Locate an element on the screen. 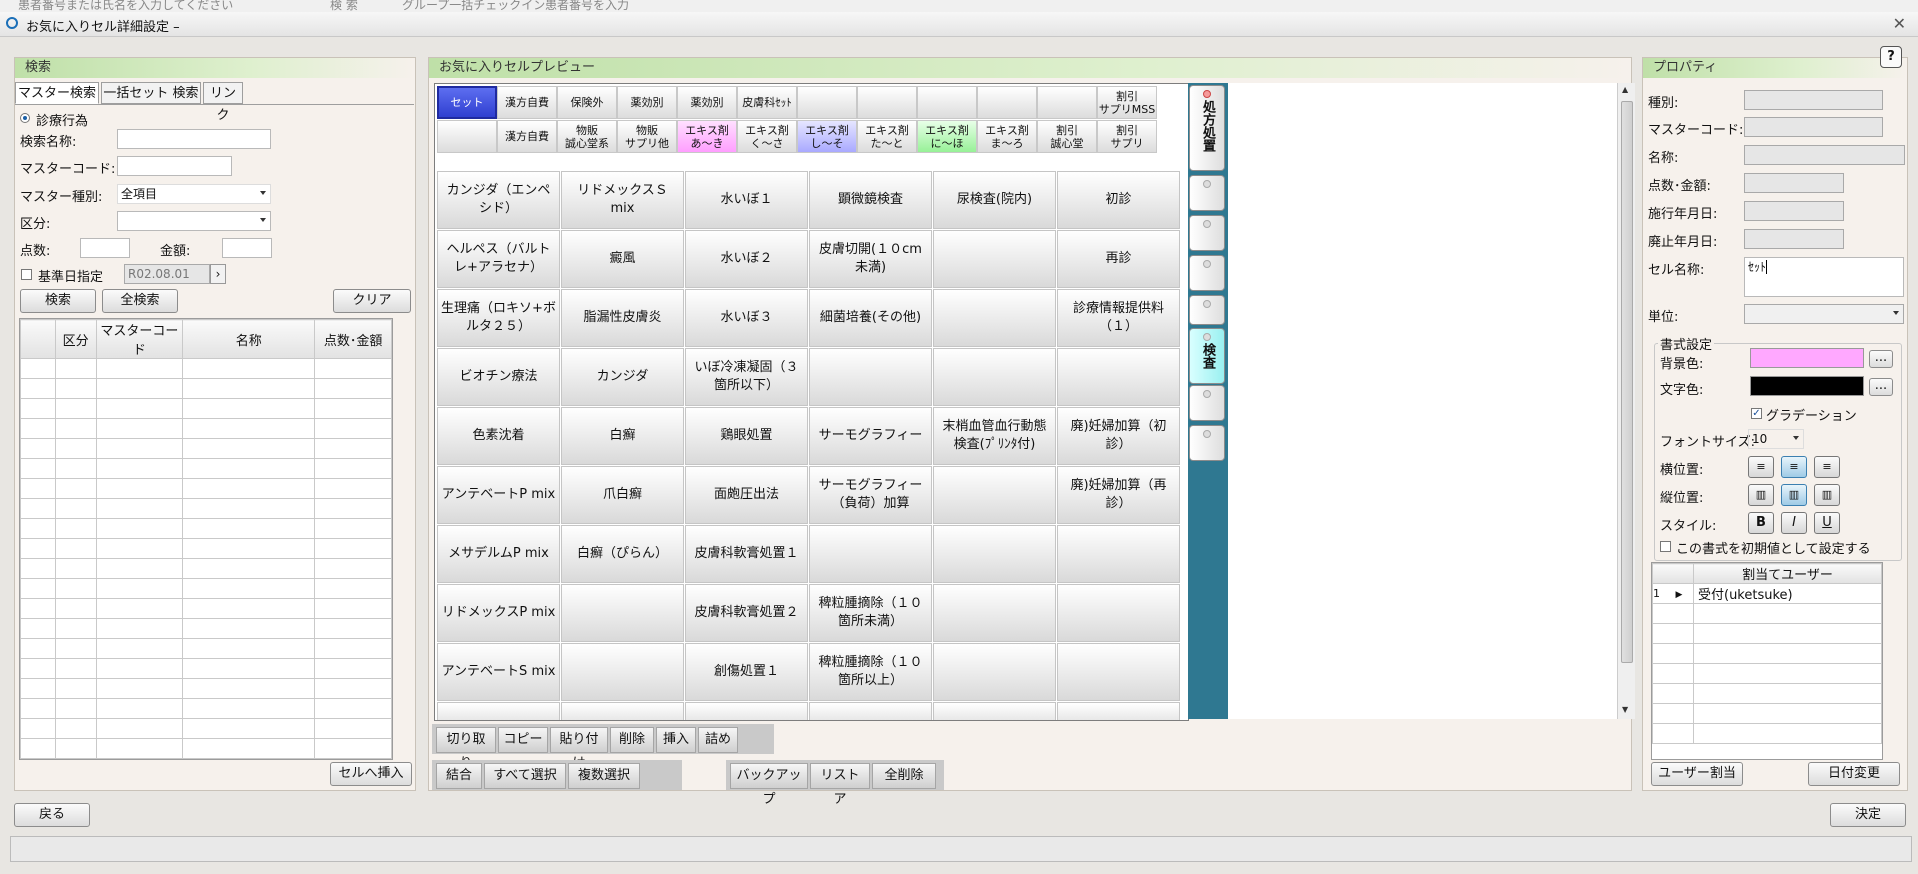  cell-name-input: ｾｯﾄ is located at coordinates (1824, 277).